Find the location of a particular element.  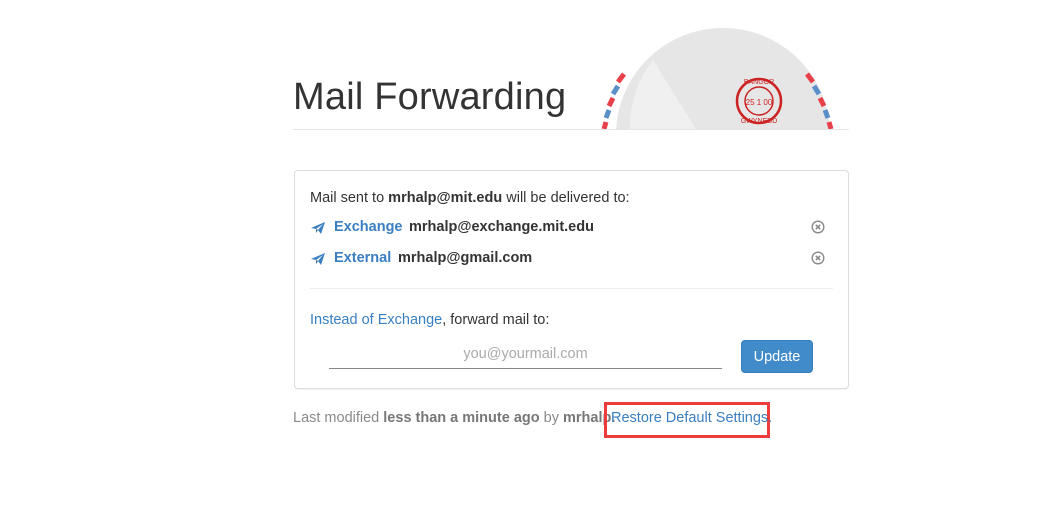

page-title: Mail Forwarding is located at coordinates (430, 97).